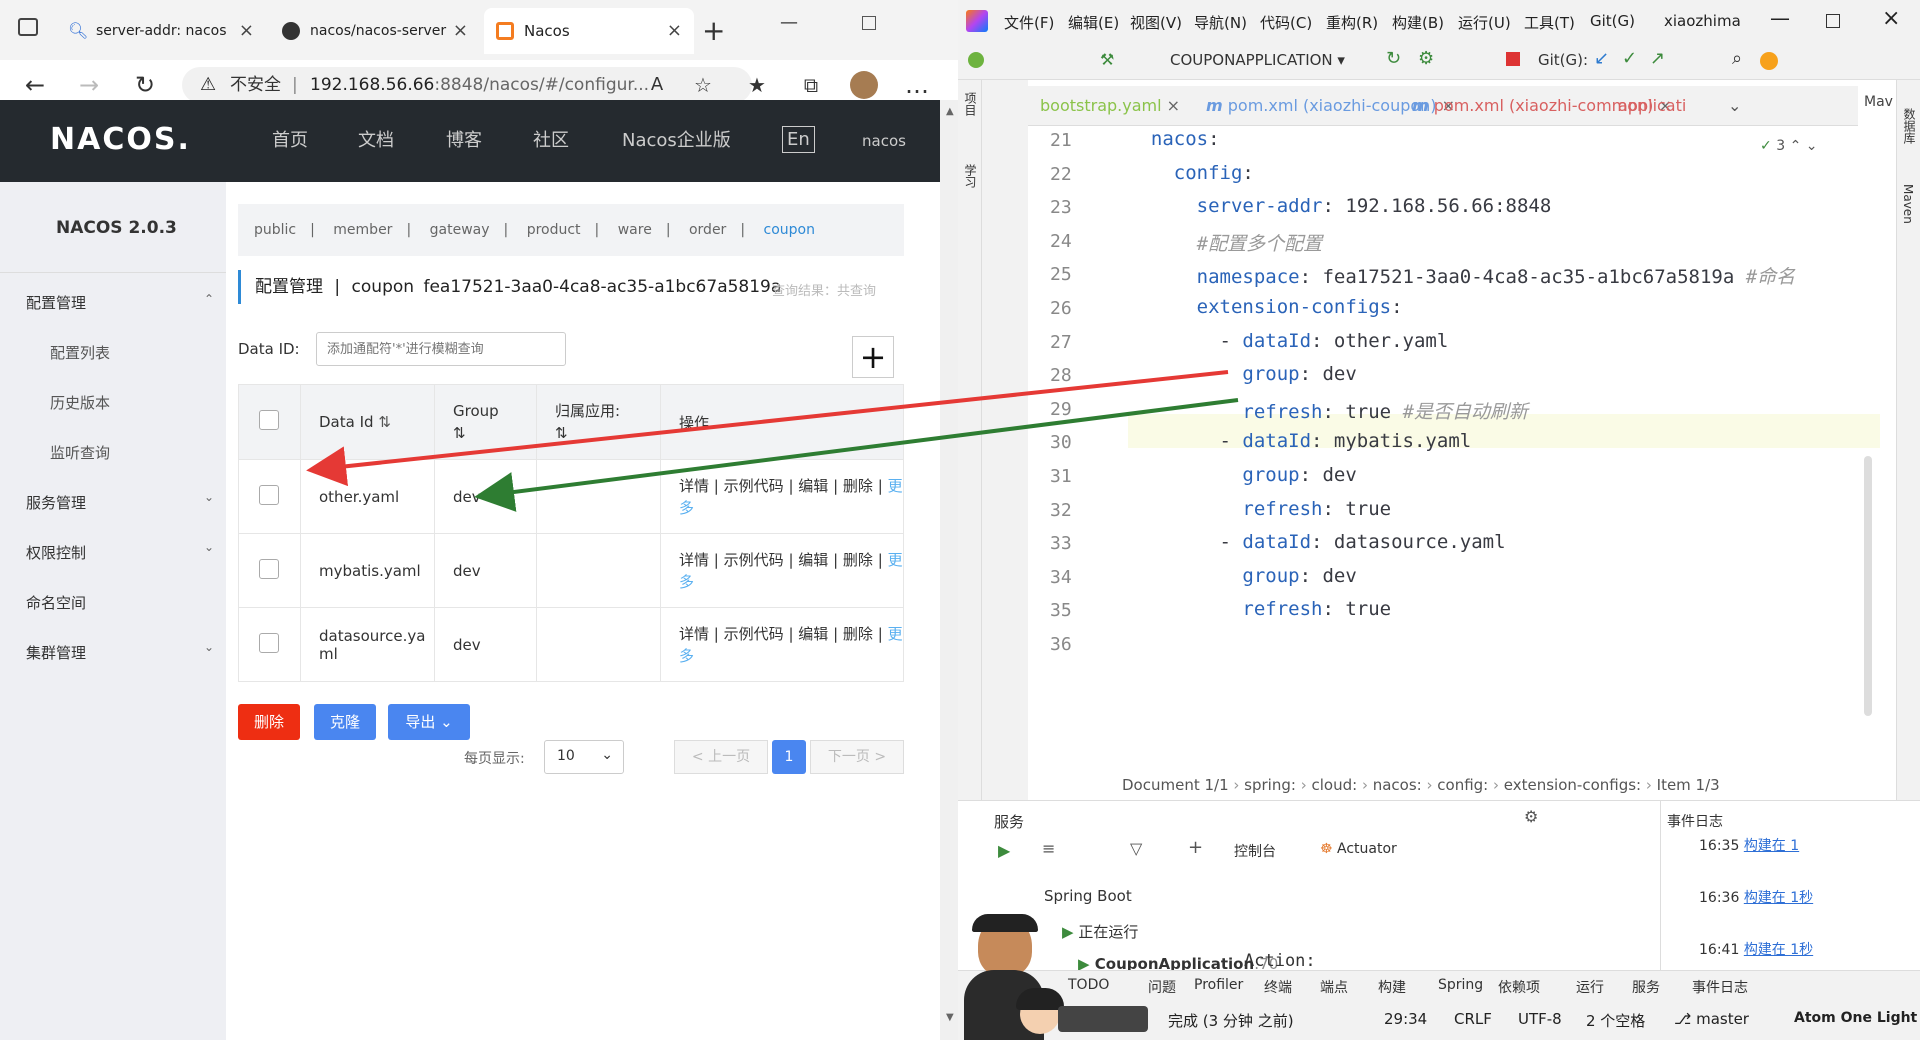 This screenshot has height=1040, width=1920. Describe the element at coordinates (1513, 59) in the screenshot. I see `stop-icon` at that location.